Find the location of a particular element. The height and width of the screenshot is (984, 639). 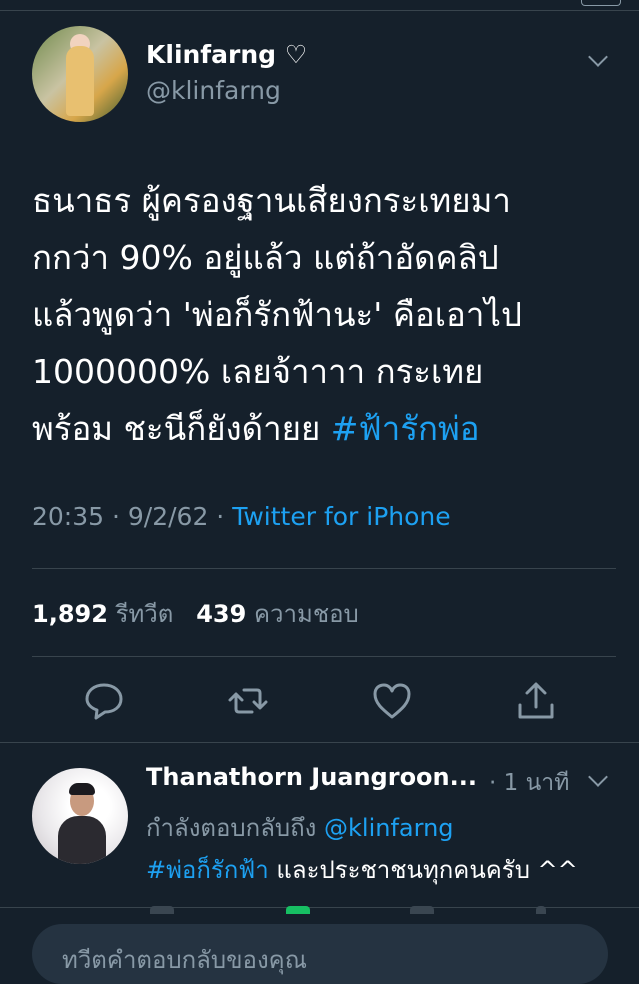

reply-text: #พ่อก็รักฟ้า และประชาชนทุกคนครับ ^^ is located at coordinates (362, 869).